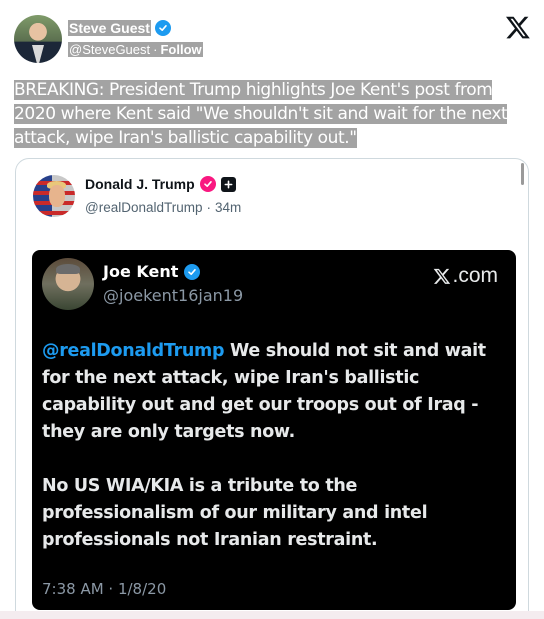 The height and width of the screenshot is (619, 544). Describe the element at coordinates (173, 295) in the screenshot. I see `embedded-author-handle: @joekent16jan19` at that location.